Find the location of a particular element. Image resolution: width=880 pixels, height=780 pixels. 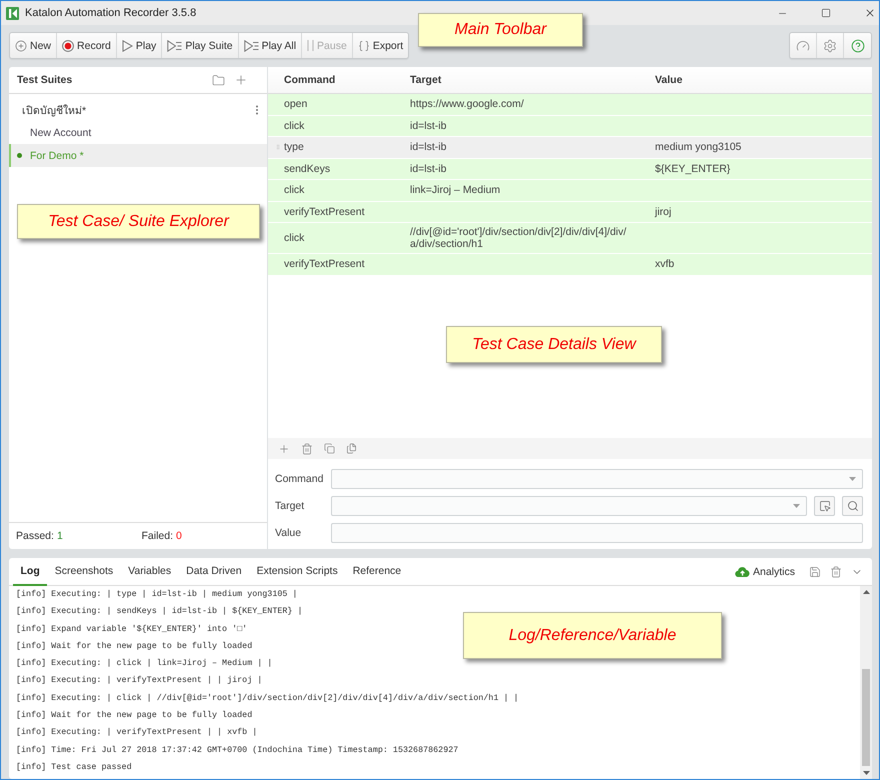

settings-icon is located at coordinates (830, 45).